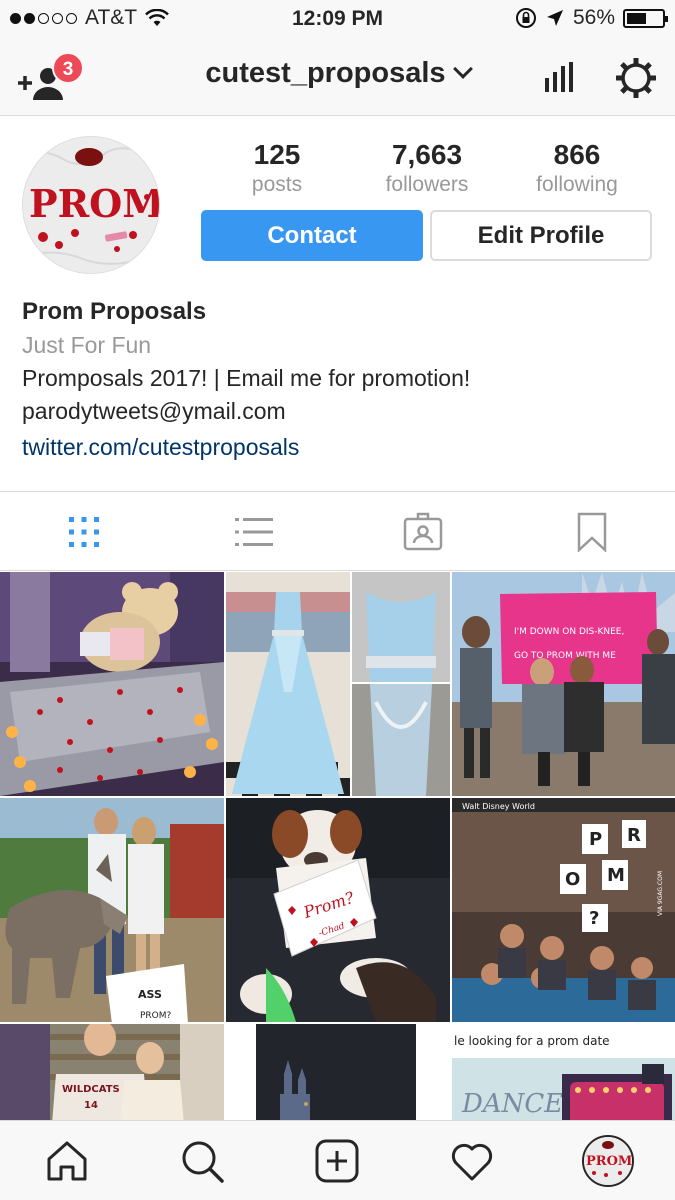  Describe the element at coordinates (594, 918) in the screenshot. I see `ride-letter: ?` at that location.